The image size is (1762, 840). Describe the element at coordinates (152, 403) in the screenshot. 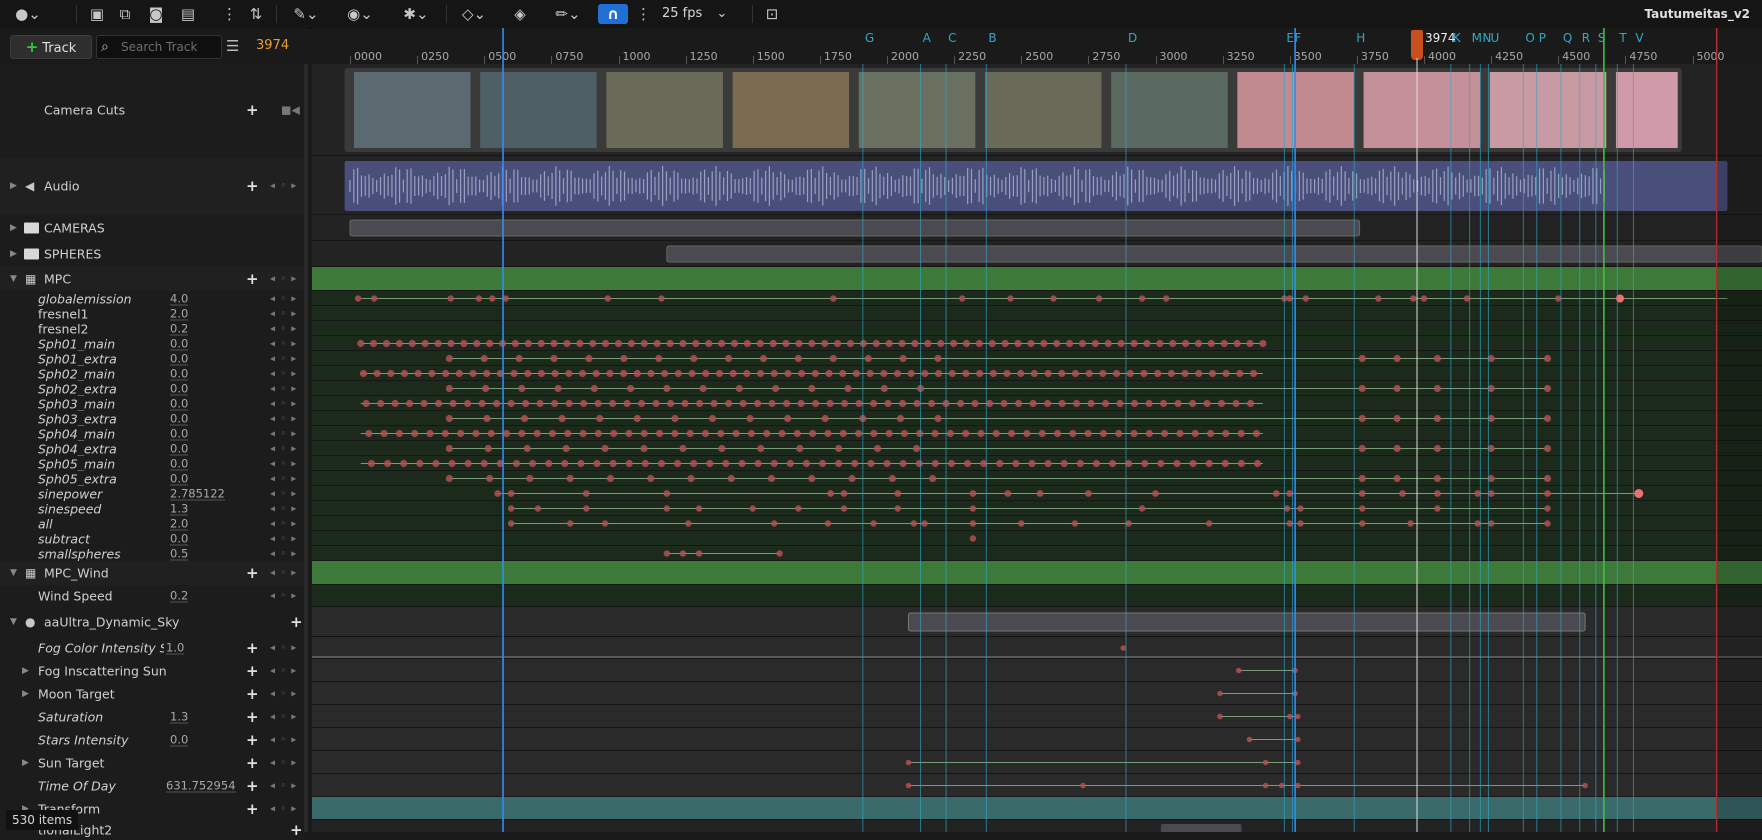

I see `track-row-sph03-main: Sph03_main 0.0 ◂ ◦ ▸` at that location.